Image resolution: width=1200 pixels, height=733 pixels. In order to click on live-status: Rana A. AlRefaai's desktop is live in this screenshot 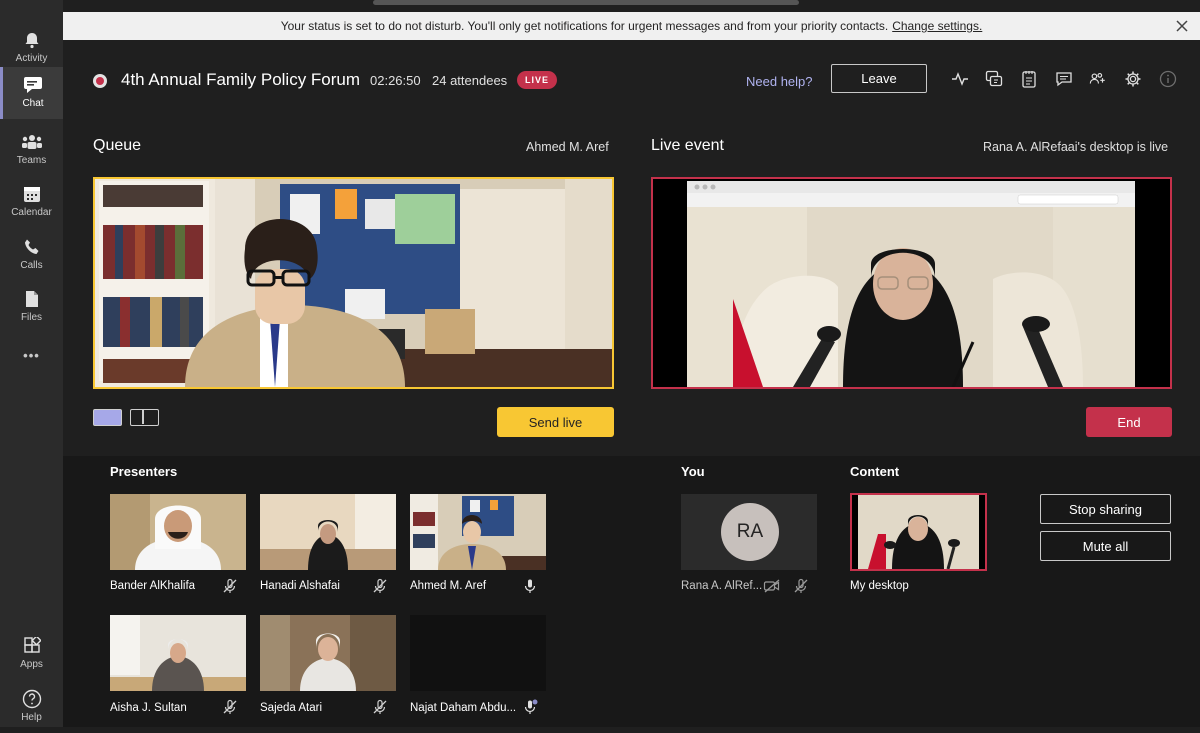, I will do `click(1076, 147)`.